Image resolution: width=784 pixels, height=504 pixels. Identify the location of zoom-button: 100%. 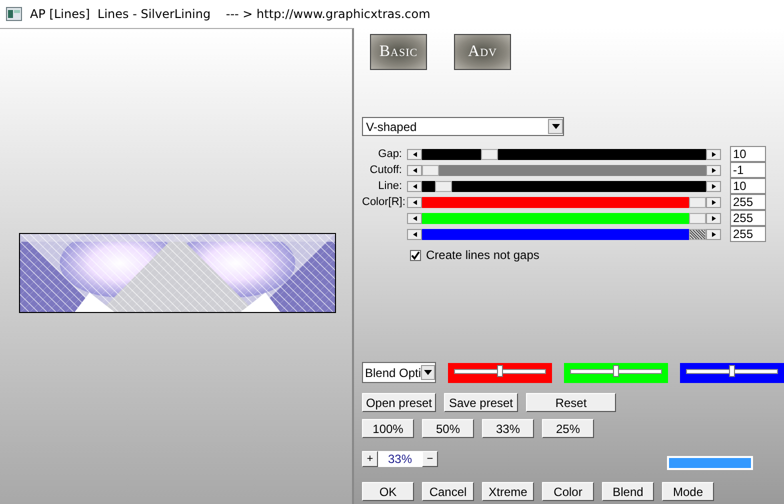
(388, 428).